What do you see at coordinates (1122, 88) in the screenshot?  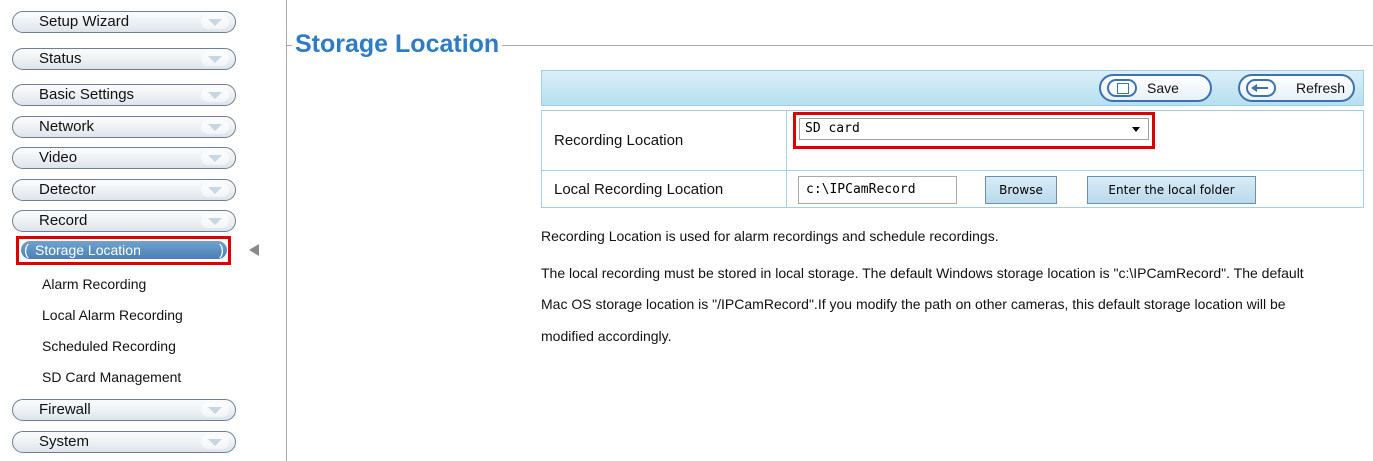 I see `save-icon` at bounding box center [1122, 88].